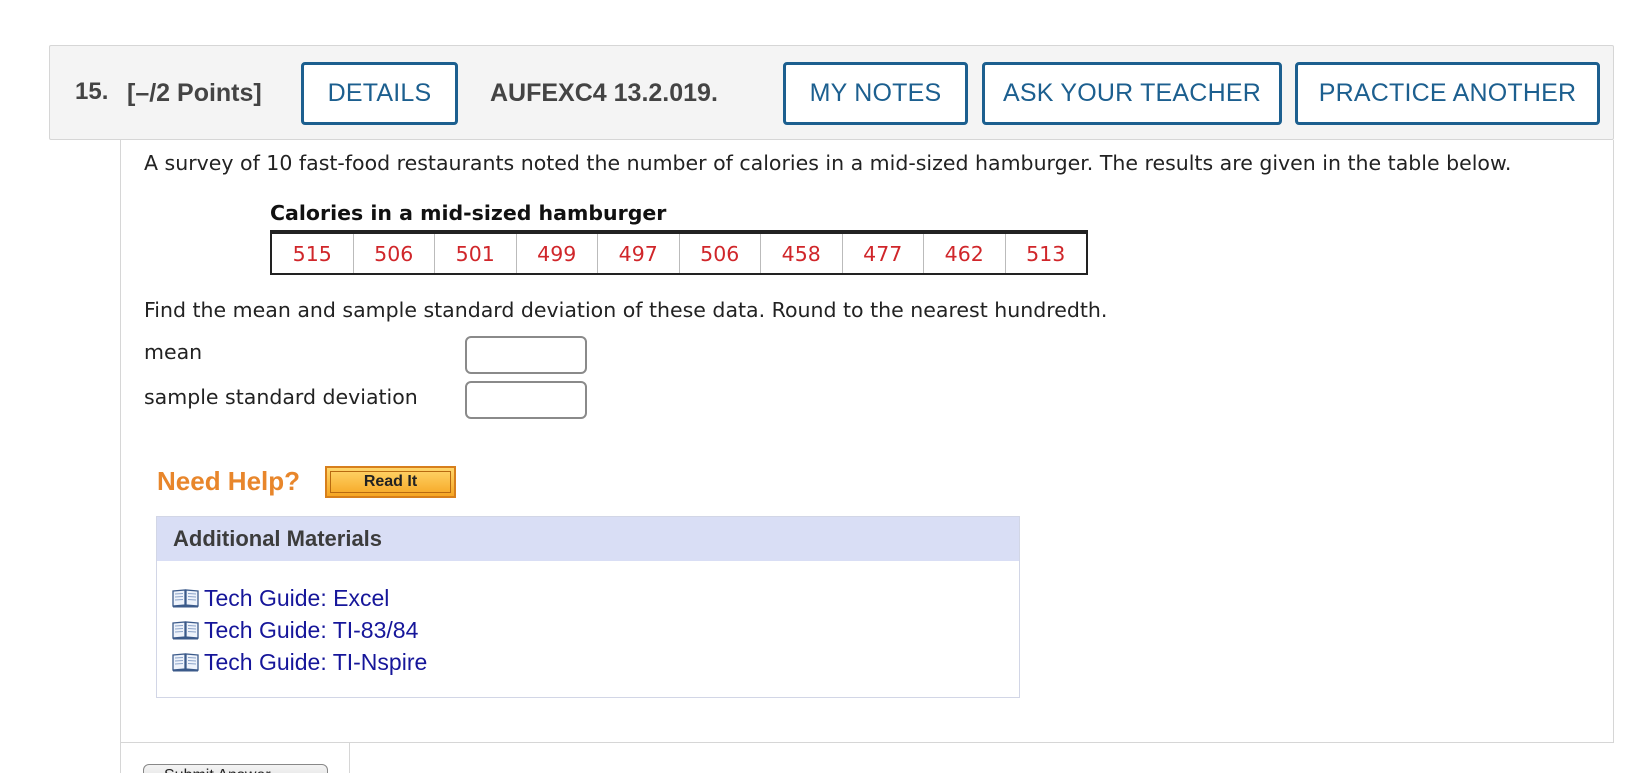 The image size is (1640, 773). What do you see at coordinates (882, 253) in the screenshot?
I see `table-cell: 477` at bounding box center [882, 253].